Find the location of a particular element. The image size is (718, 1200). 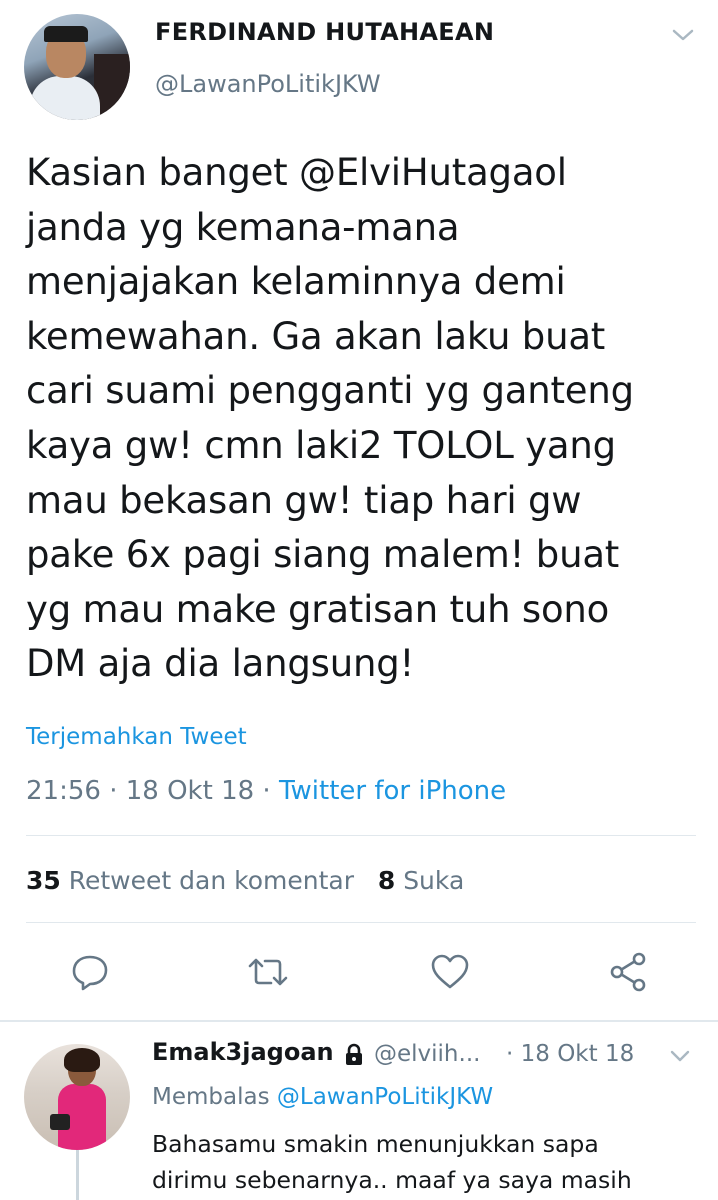

tweet-date: 18 Okt 18 is located at coordinates (190, 791).